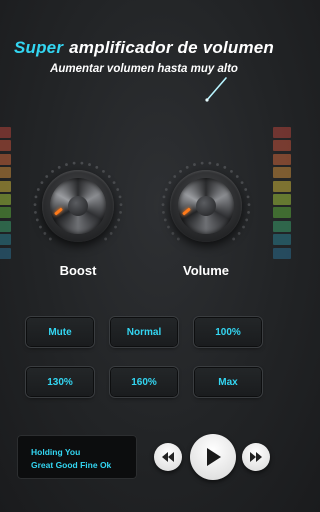  What do you see at coordinates (60, 332) in the screenshot?
I see `preset-mute-button: Mute` at bounding box center [60, 332].